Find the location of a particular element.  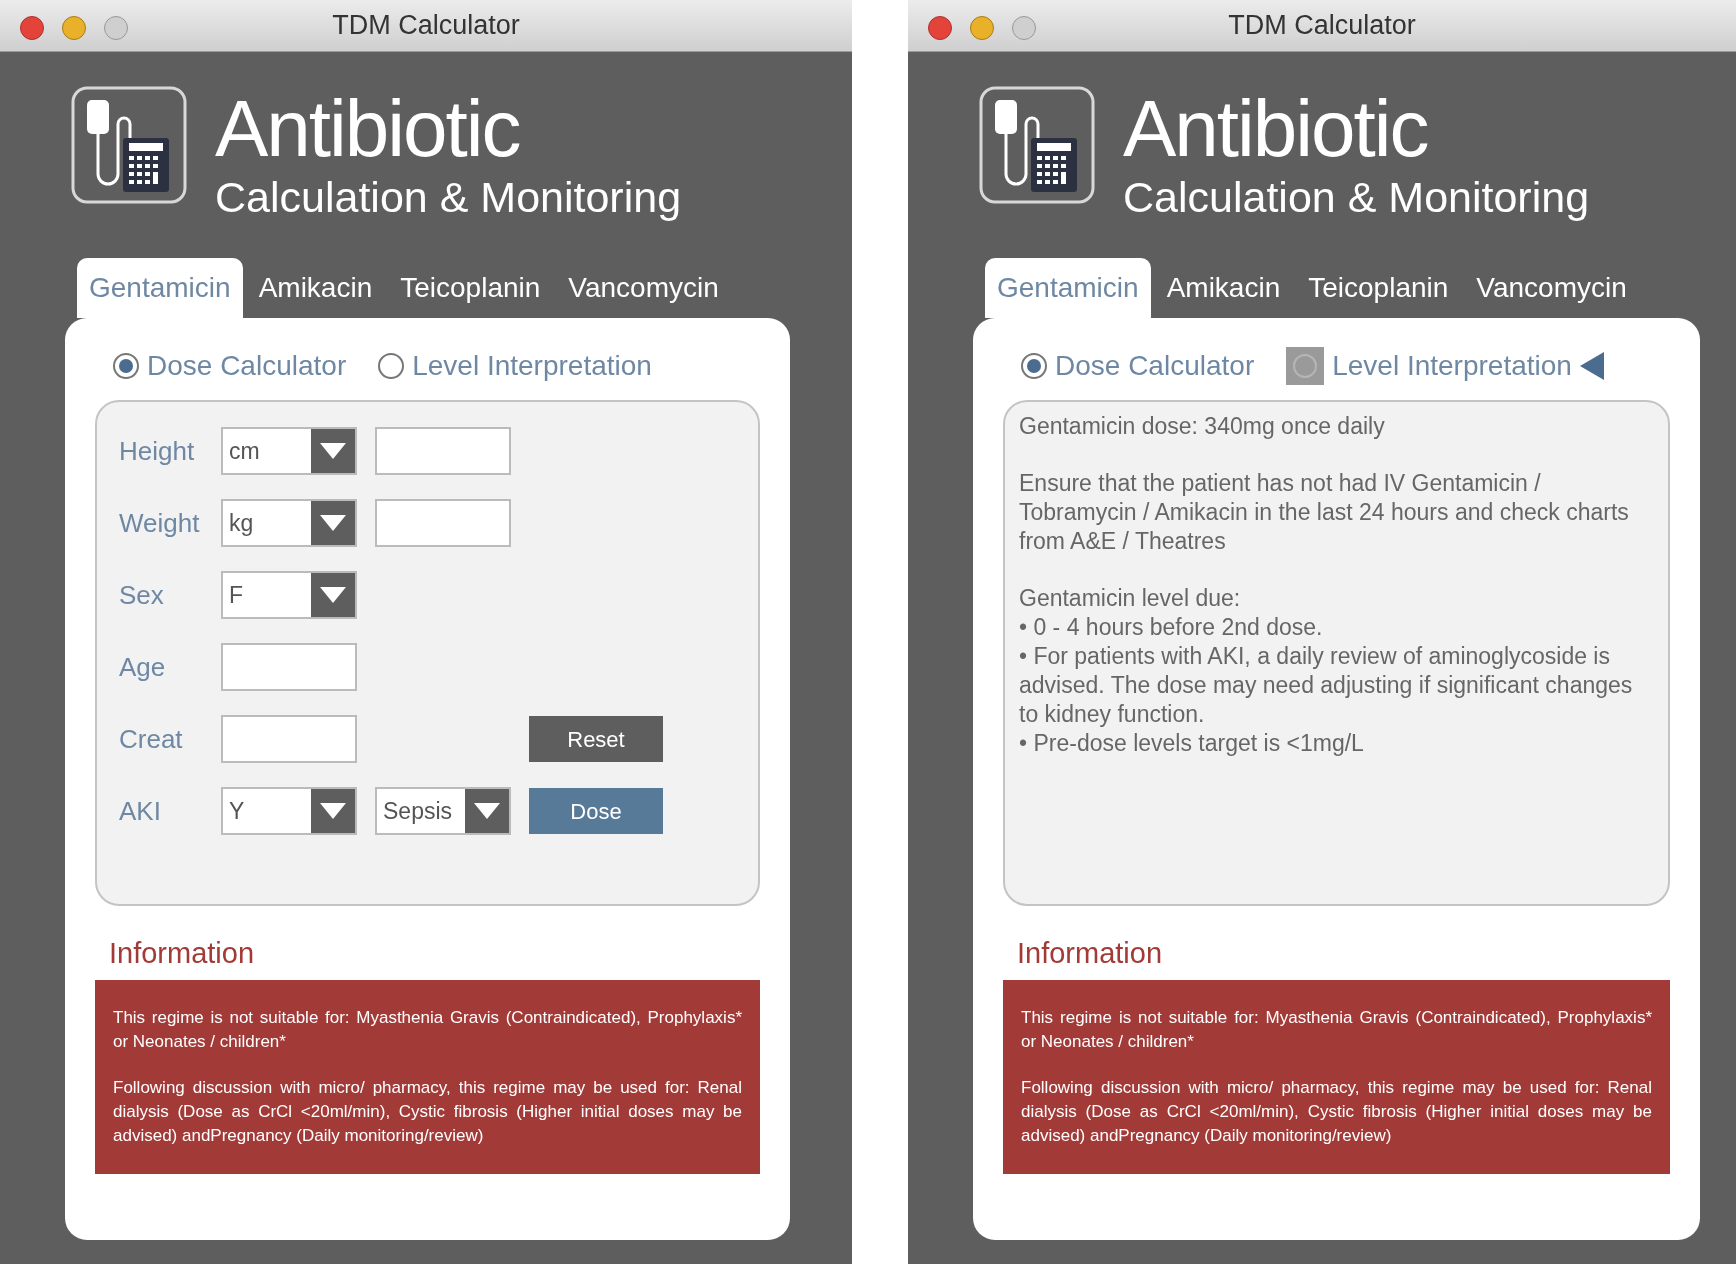

field-label: Weight is located at coordinates (160, 523).